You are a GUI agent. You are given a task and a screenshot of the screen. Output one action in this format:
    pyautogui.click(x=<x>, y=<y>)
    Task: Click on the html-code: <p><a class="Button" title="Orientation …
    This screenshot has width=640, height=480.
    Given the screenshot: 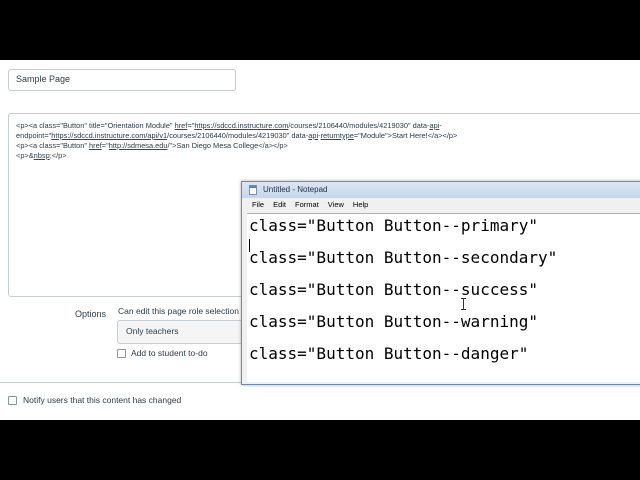 What is the action you would take?
    pyautogui.click(x=296, y=141)
    